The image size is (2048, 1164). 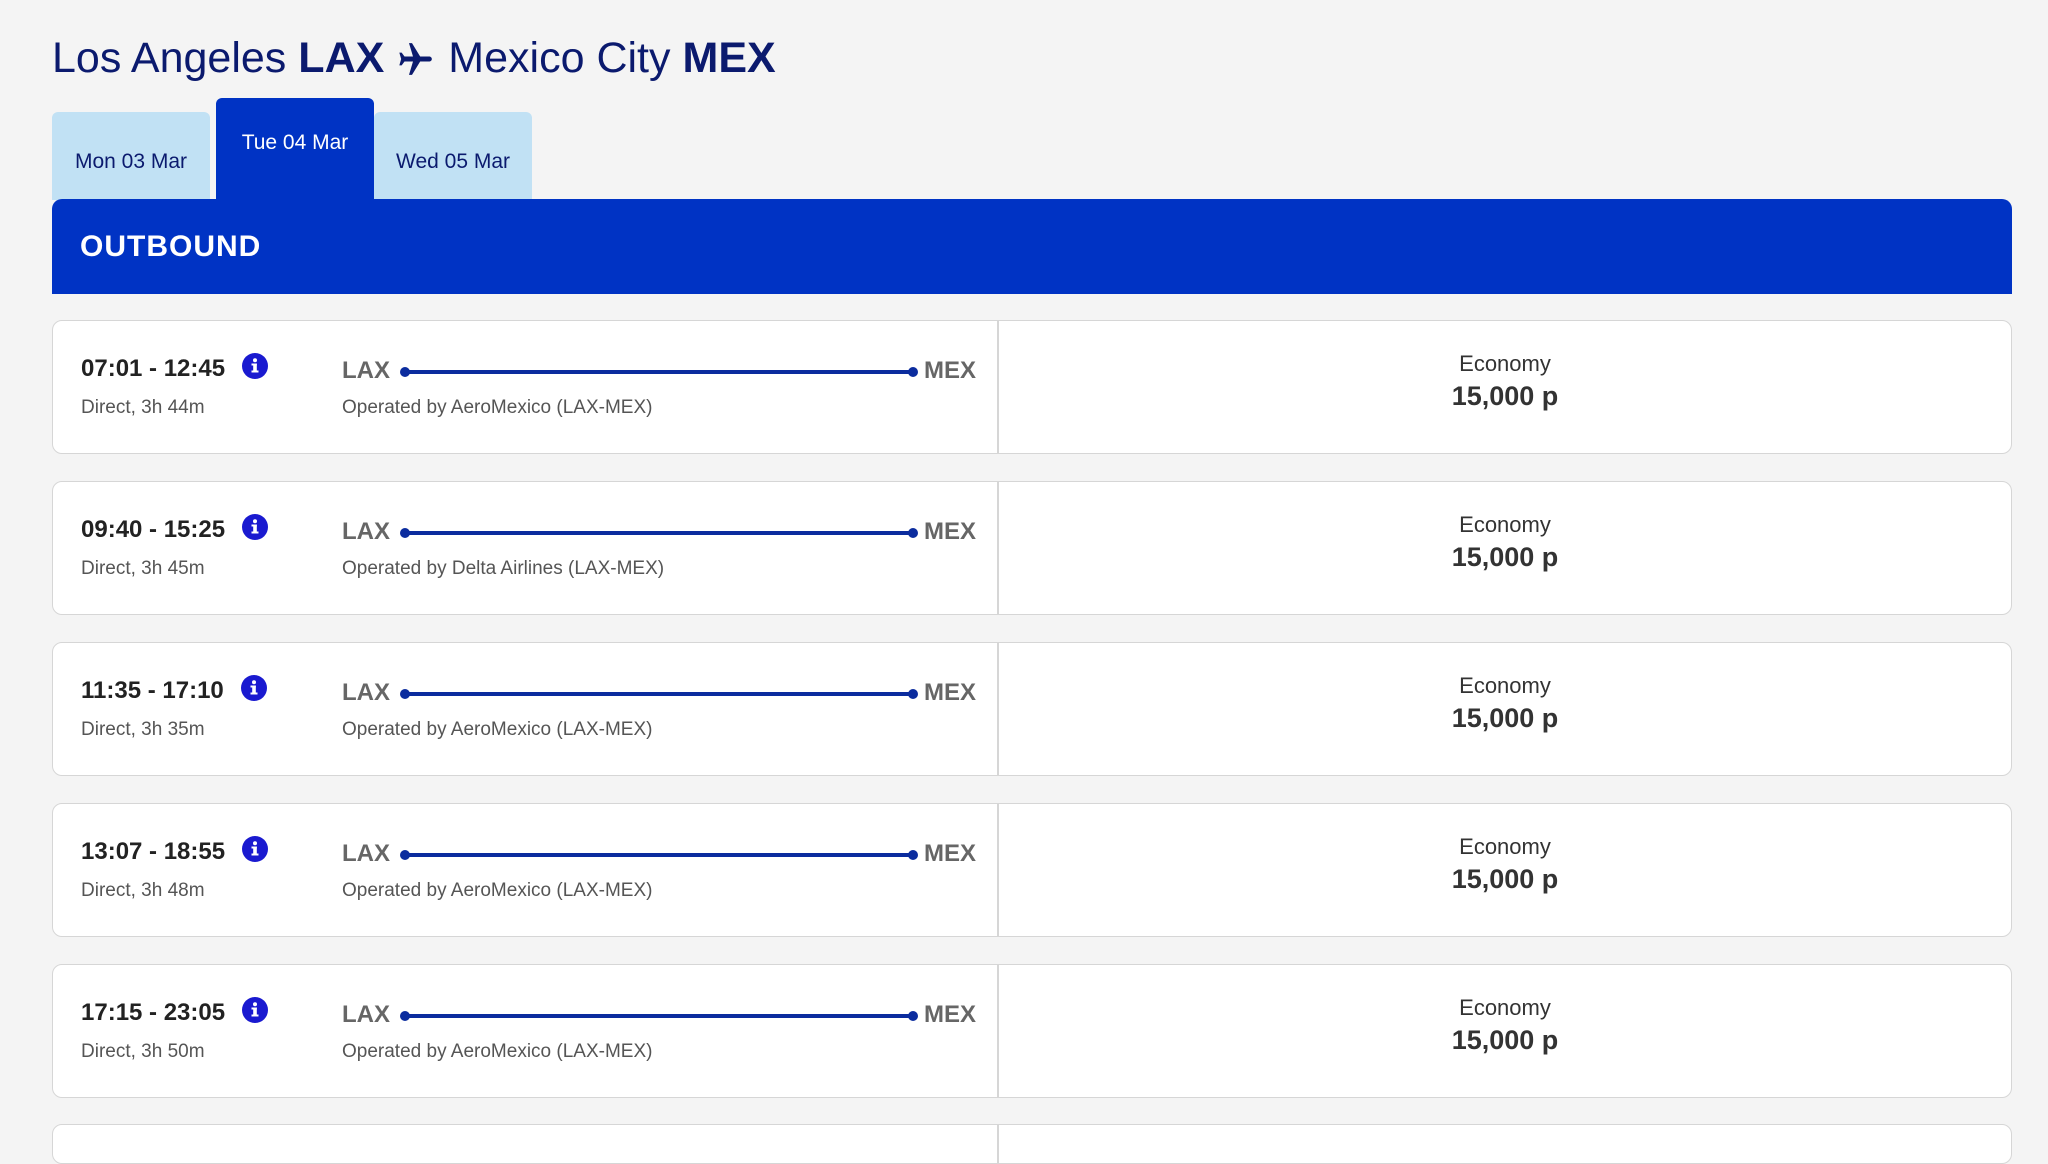 I want to click on flight-times-group: 09:40 - 15:25, so click(x=175, y=528).